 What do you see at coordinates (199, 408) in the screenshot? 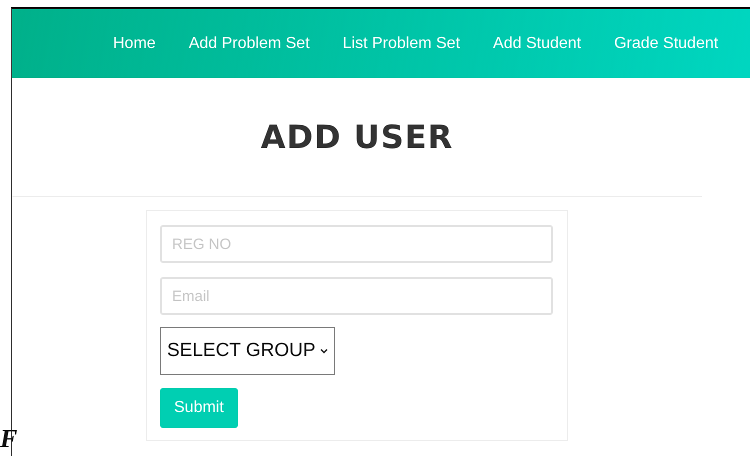
I see `submit-button: Submit` at bounding box center [199, 408].